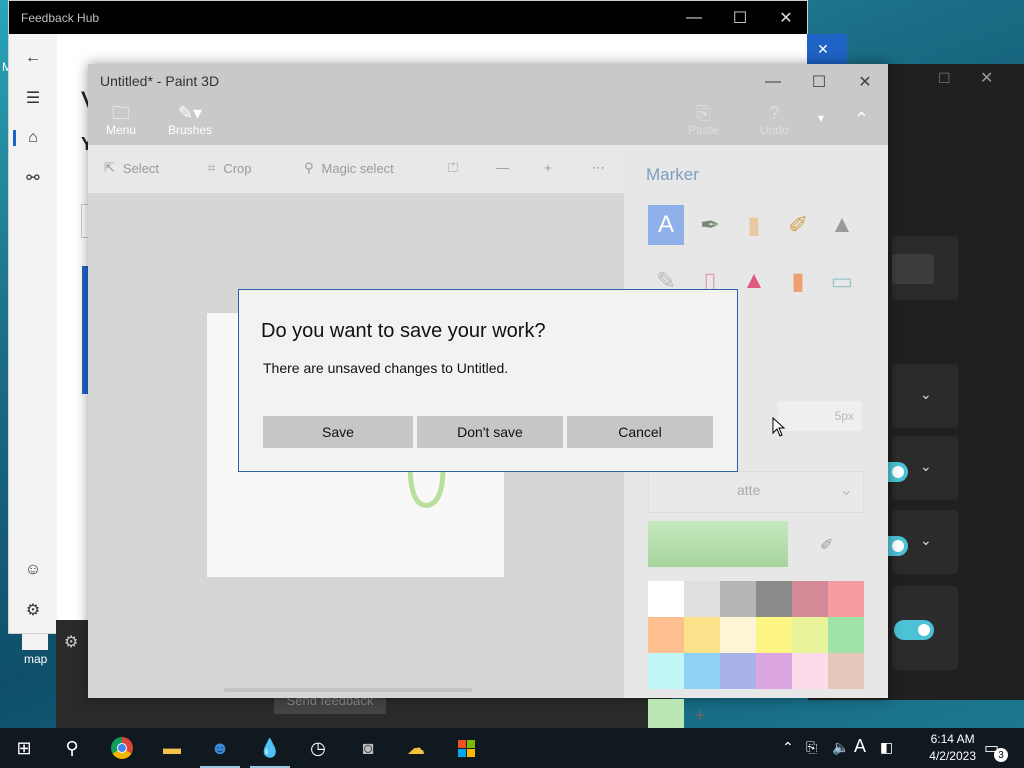 Image resolution: width=1024 pixels, height=768 pixels. I want to click on ime-icon: ◧, so click(886, 747).